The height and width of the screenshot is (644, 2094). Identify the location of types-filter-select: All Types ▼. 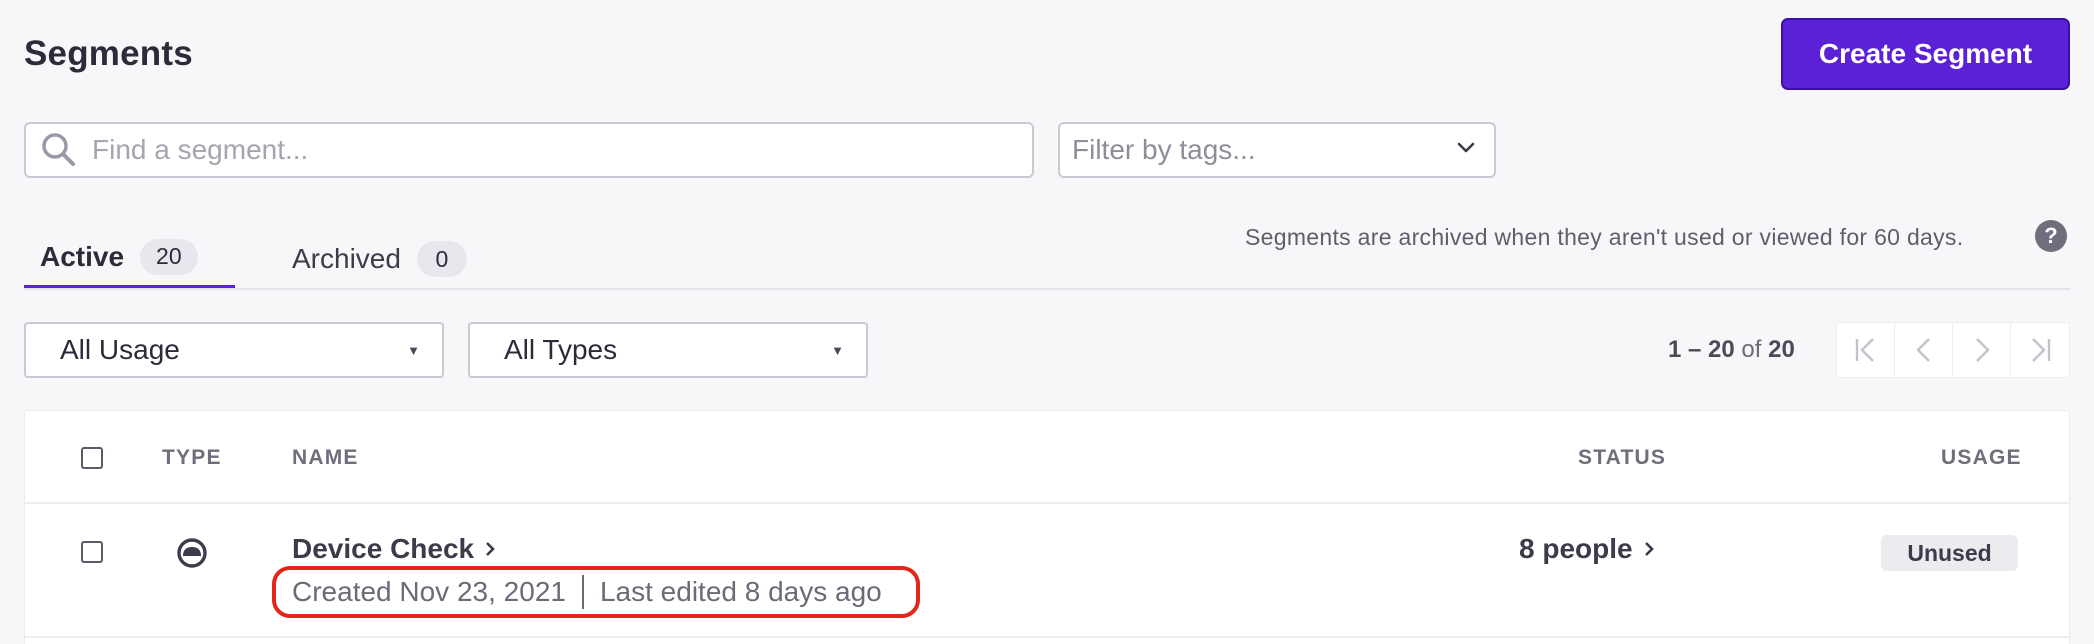
(668, 350).